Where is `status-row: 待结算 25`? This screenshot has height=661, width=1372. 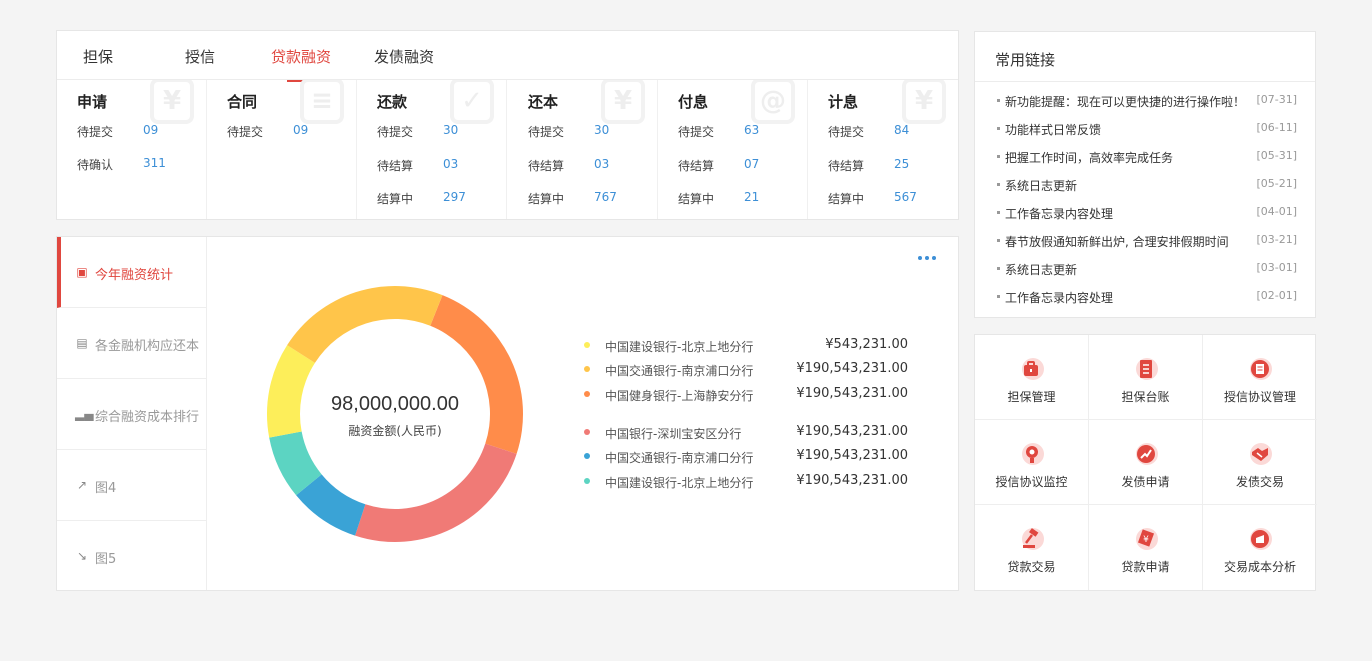 status-row: 待结算 25 is located at coordinates (888, 165).